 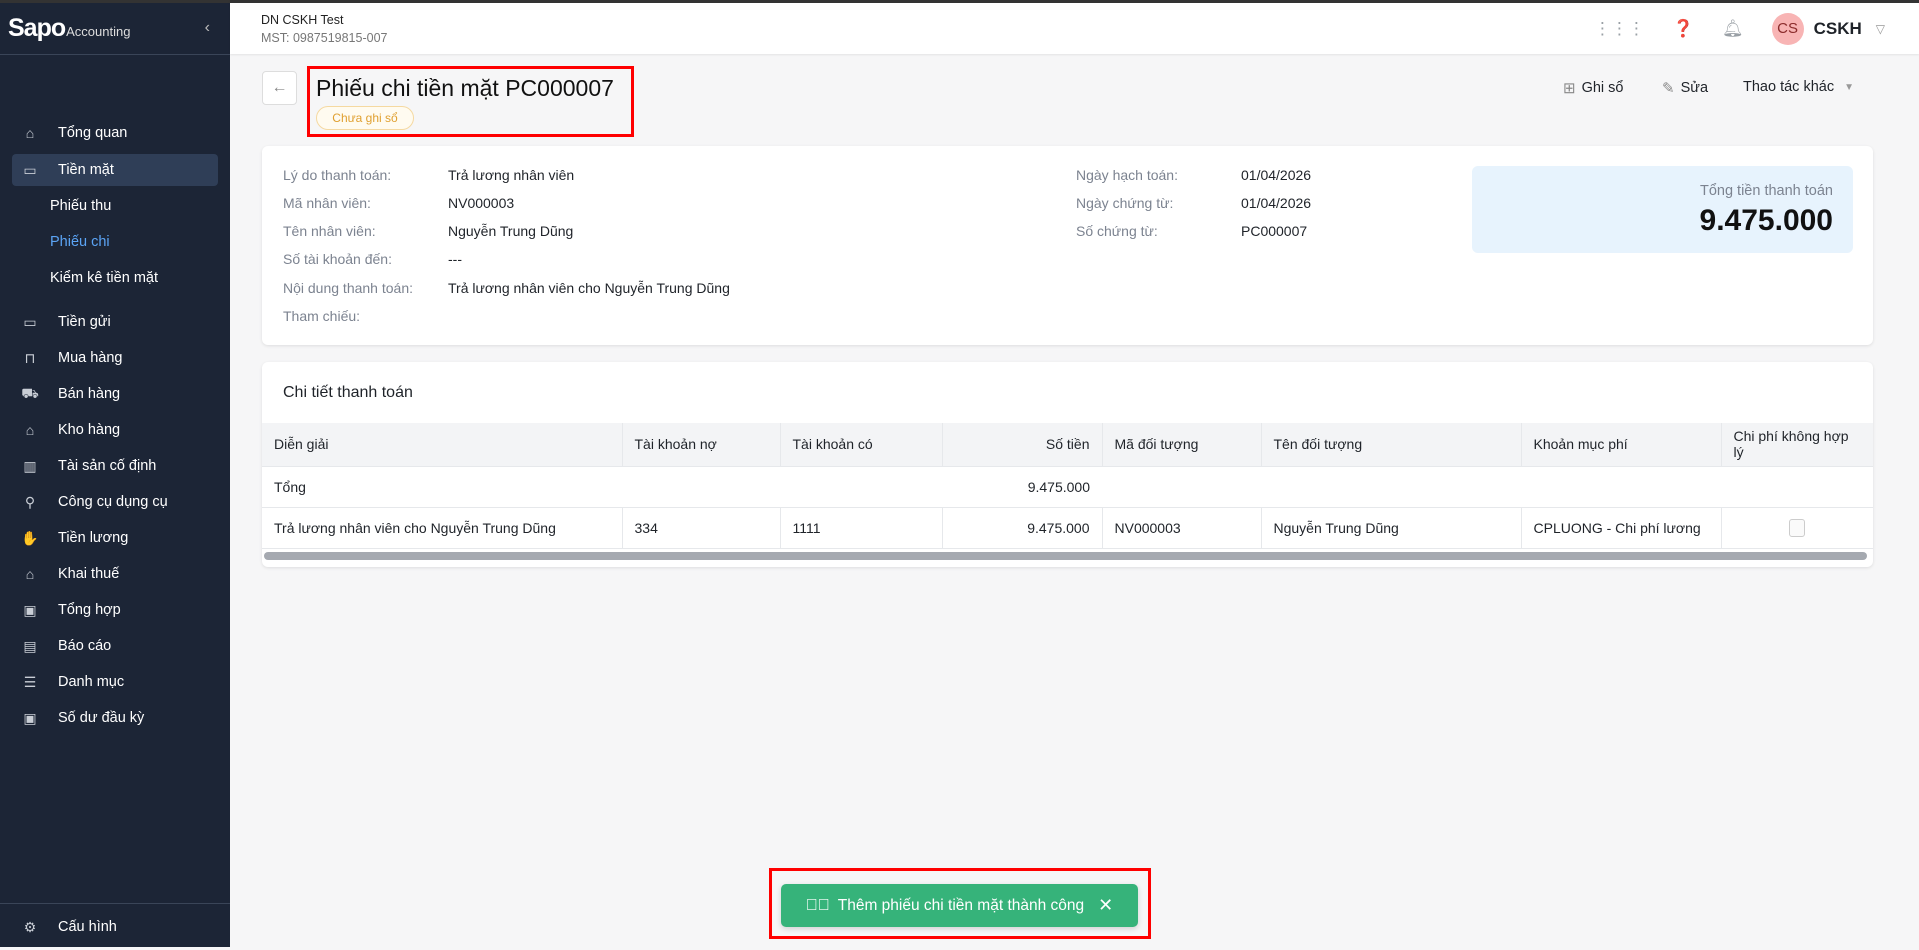 I want to click on sidebar-subitem-phieu-thu: Phiếu thu, so click(x=80, y=206).